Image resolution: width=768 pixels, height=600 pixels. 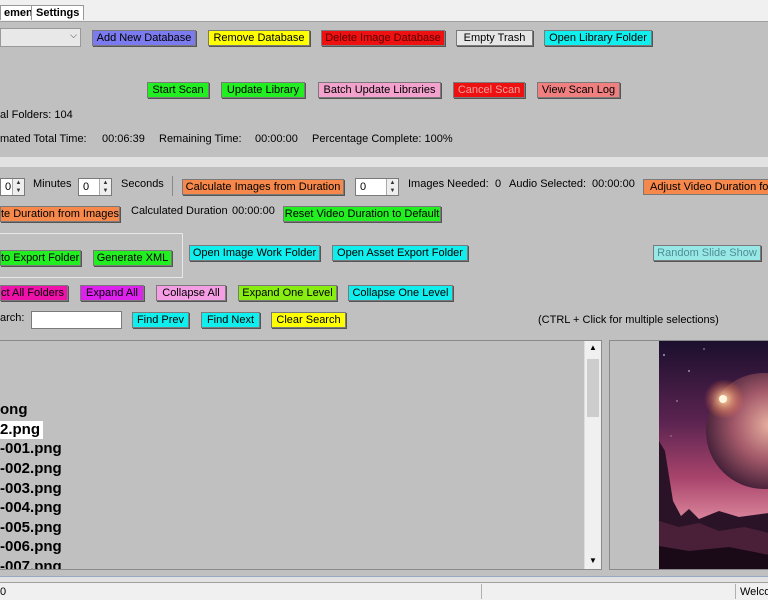 What do you see at coordinates (259, 38) in the screenshot?
I see `remove-database-button: Remove Database` at bounding box center [259, 38].